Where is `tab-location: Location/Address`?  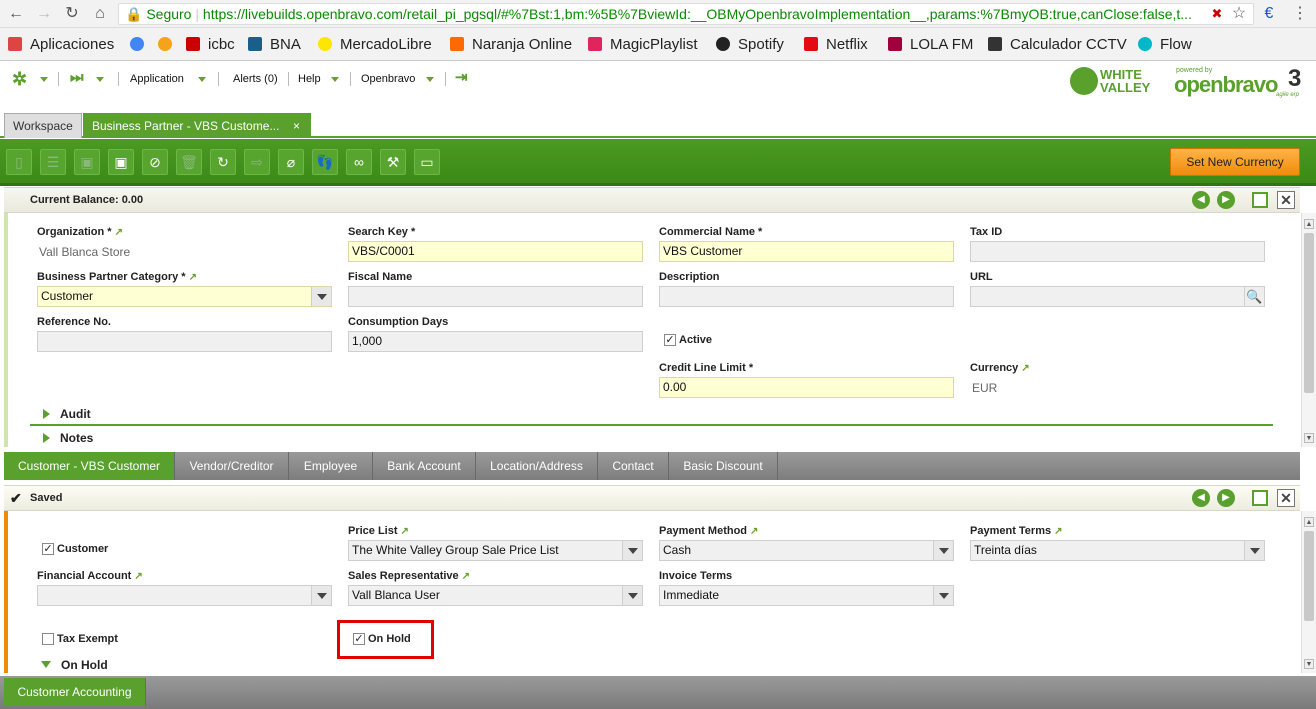 tab-location: Location/Address is located at coordinates (537, 466).